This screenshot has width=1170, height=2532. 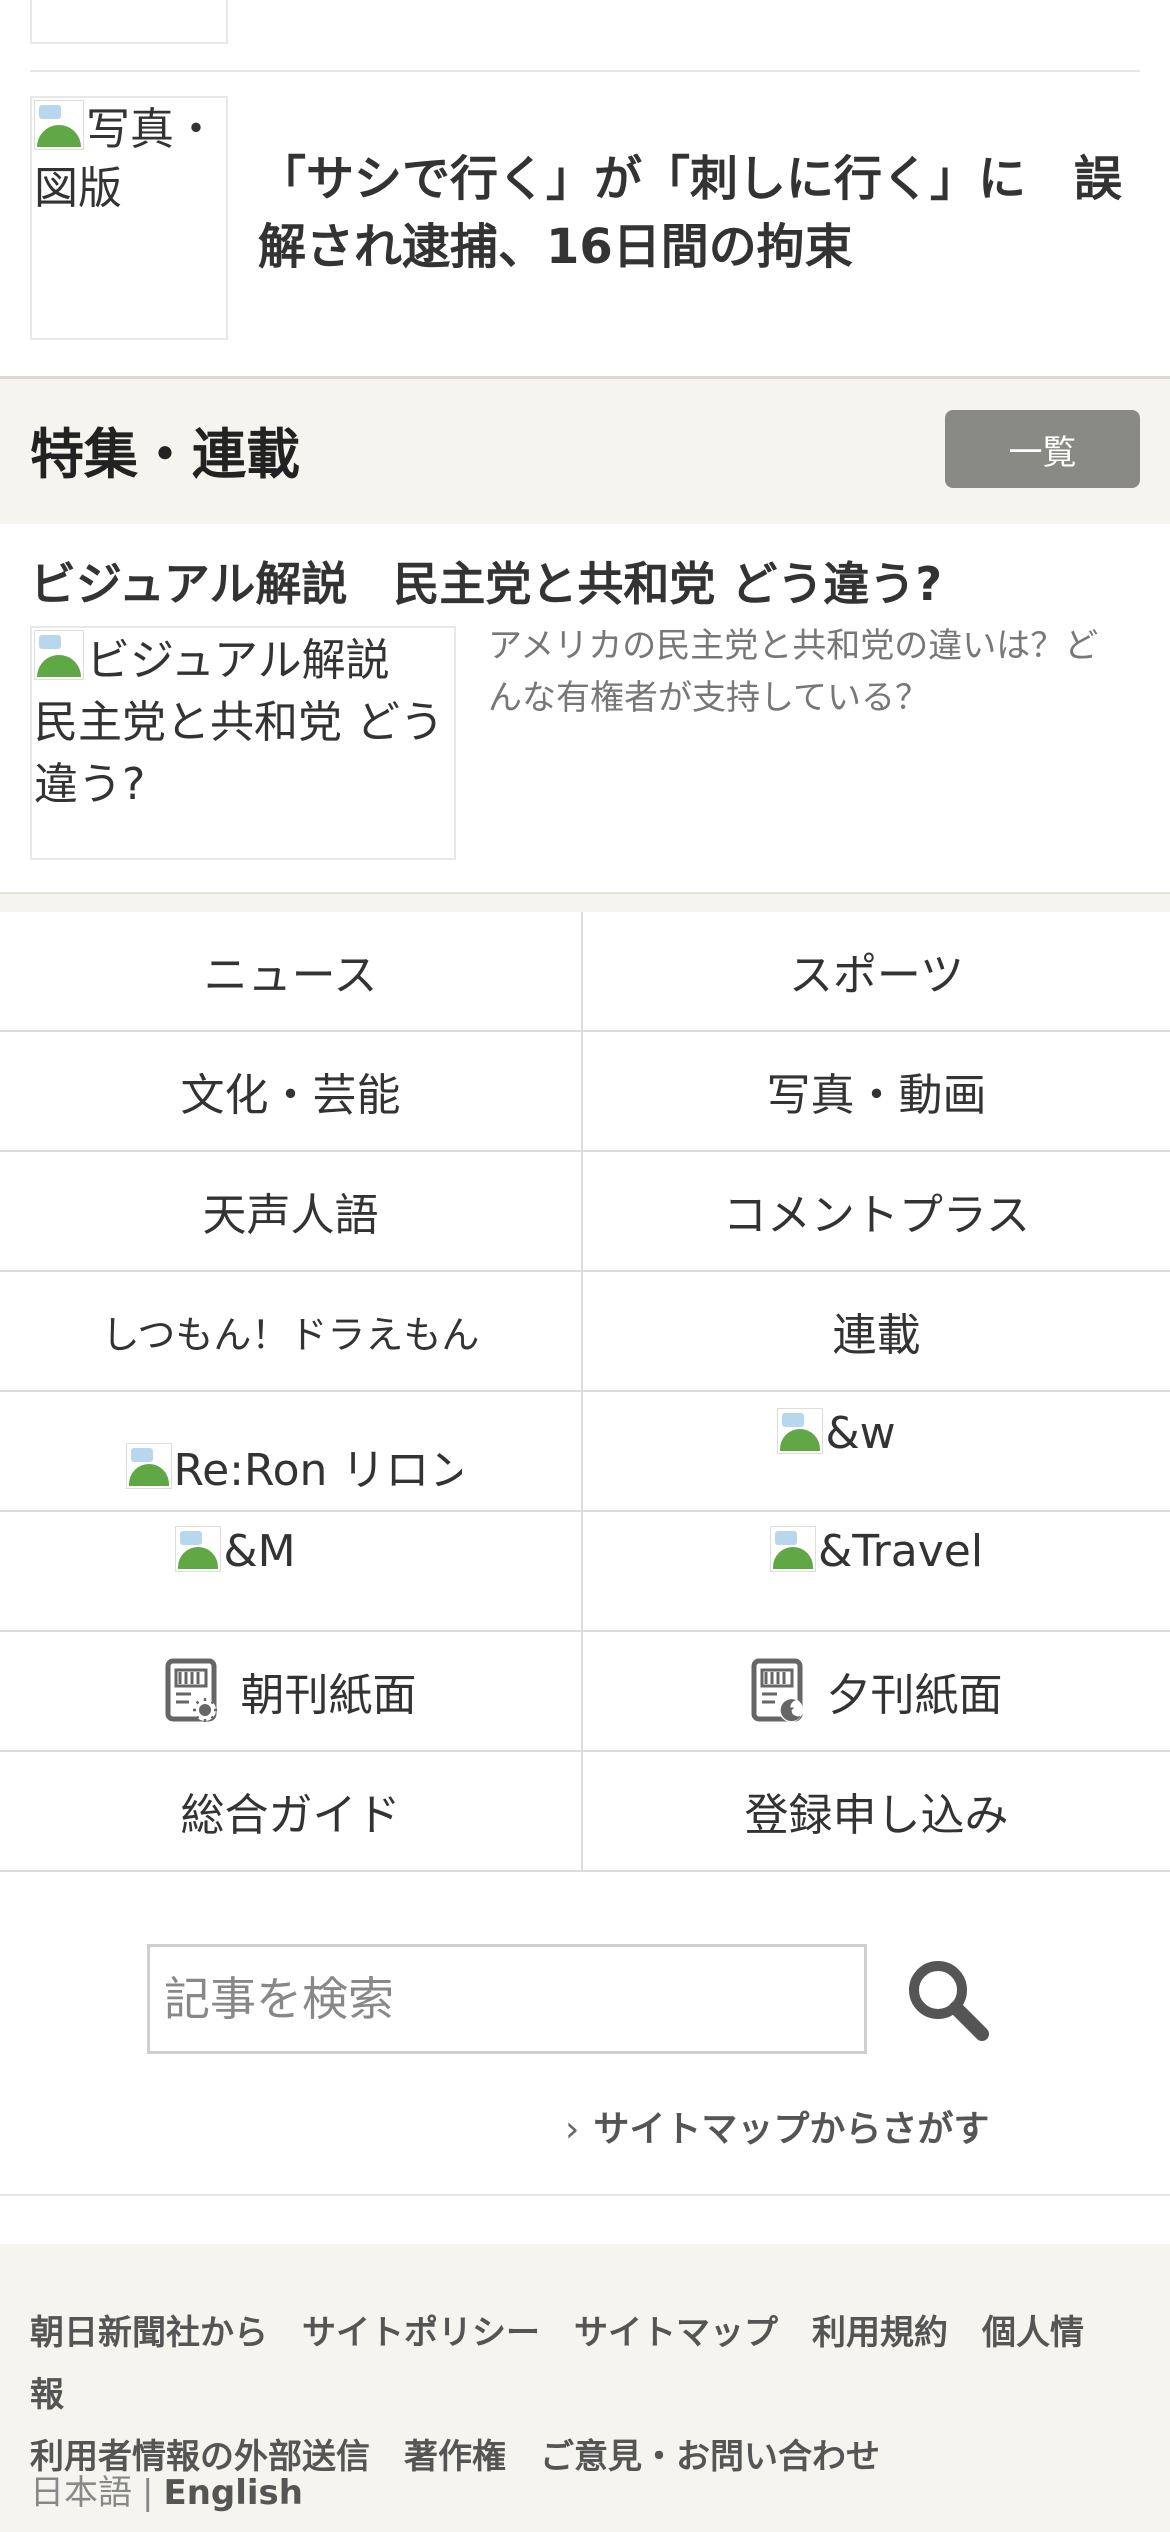 What do you see at coordinates (290, 1815) in the screenshot?
I see `nav-label: 総合ガイド` at bounding box center [290, 1815].